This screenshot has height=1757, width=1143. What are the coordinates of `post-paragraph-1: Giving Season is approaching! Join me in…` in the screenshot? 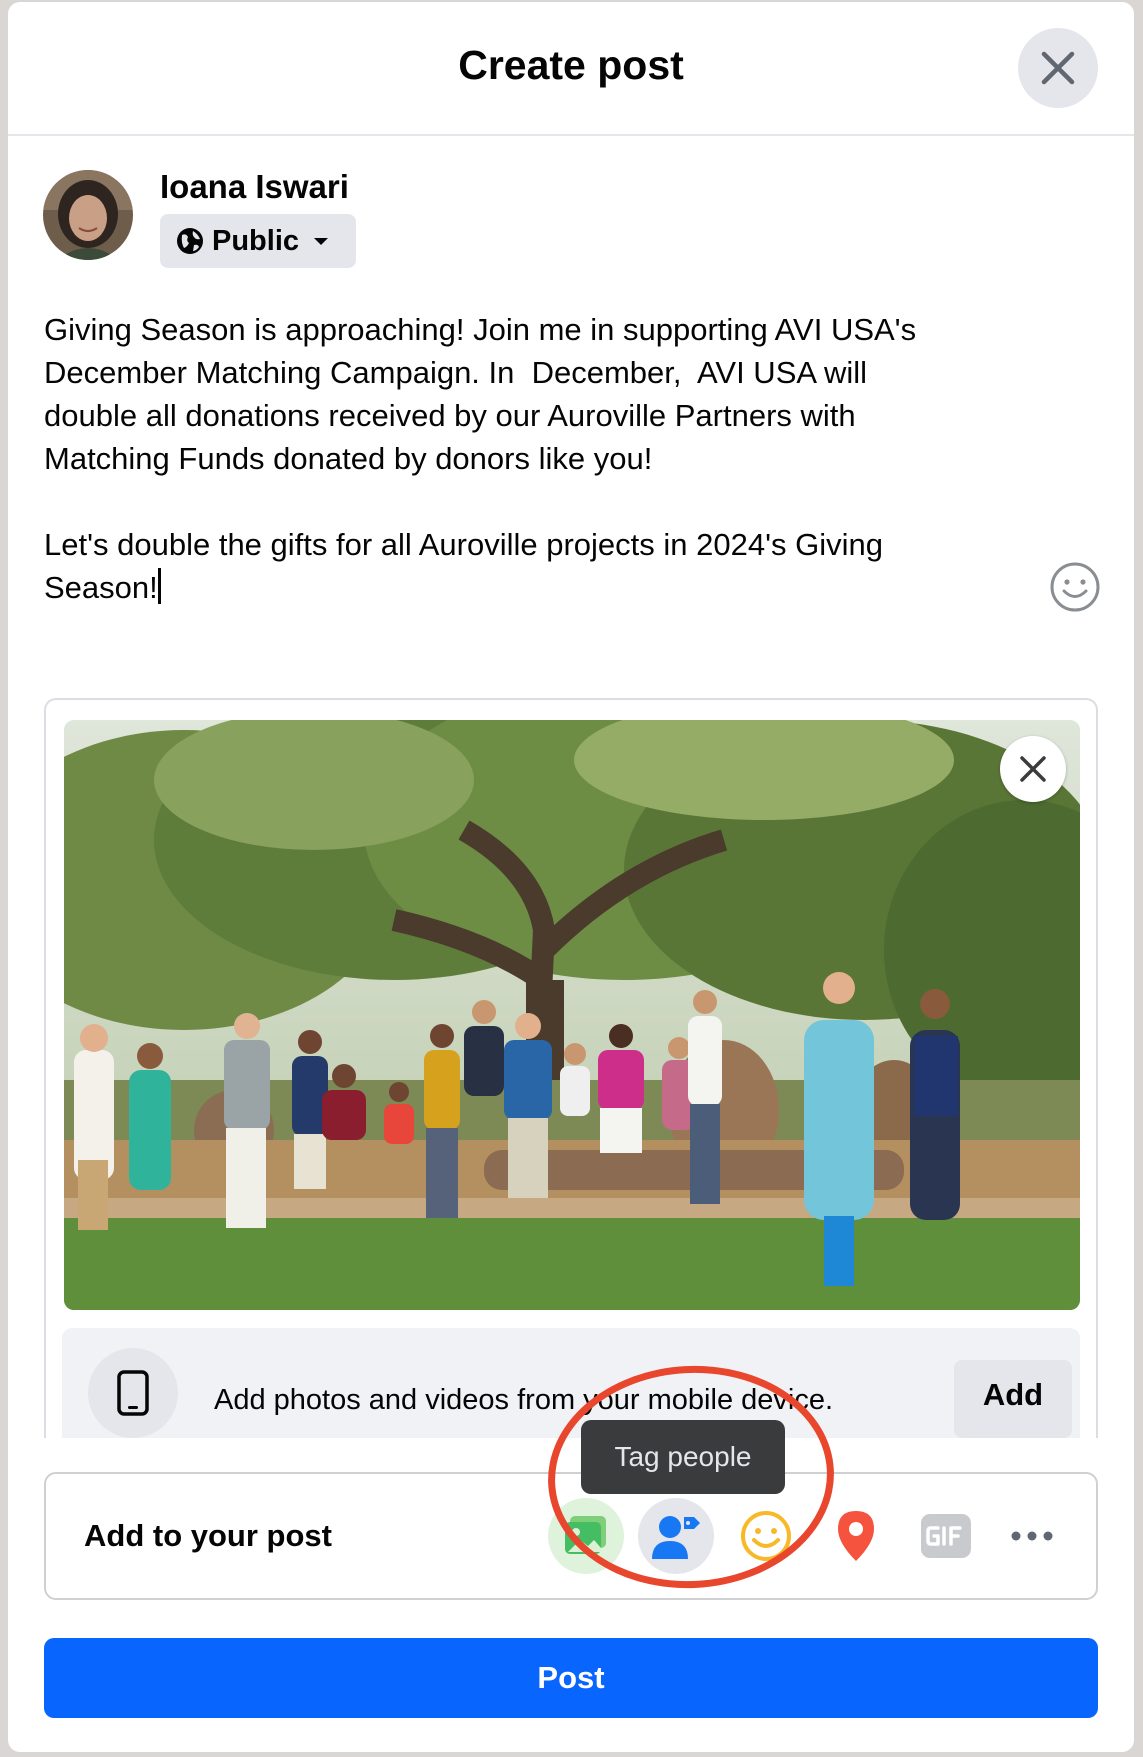 It's located at (480, 394).